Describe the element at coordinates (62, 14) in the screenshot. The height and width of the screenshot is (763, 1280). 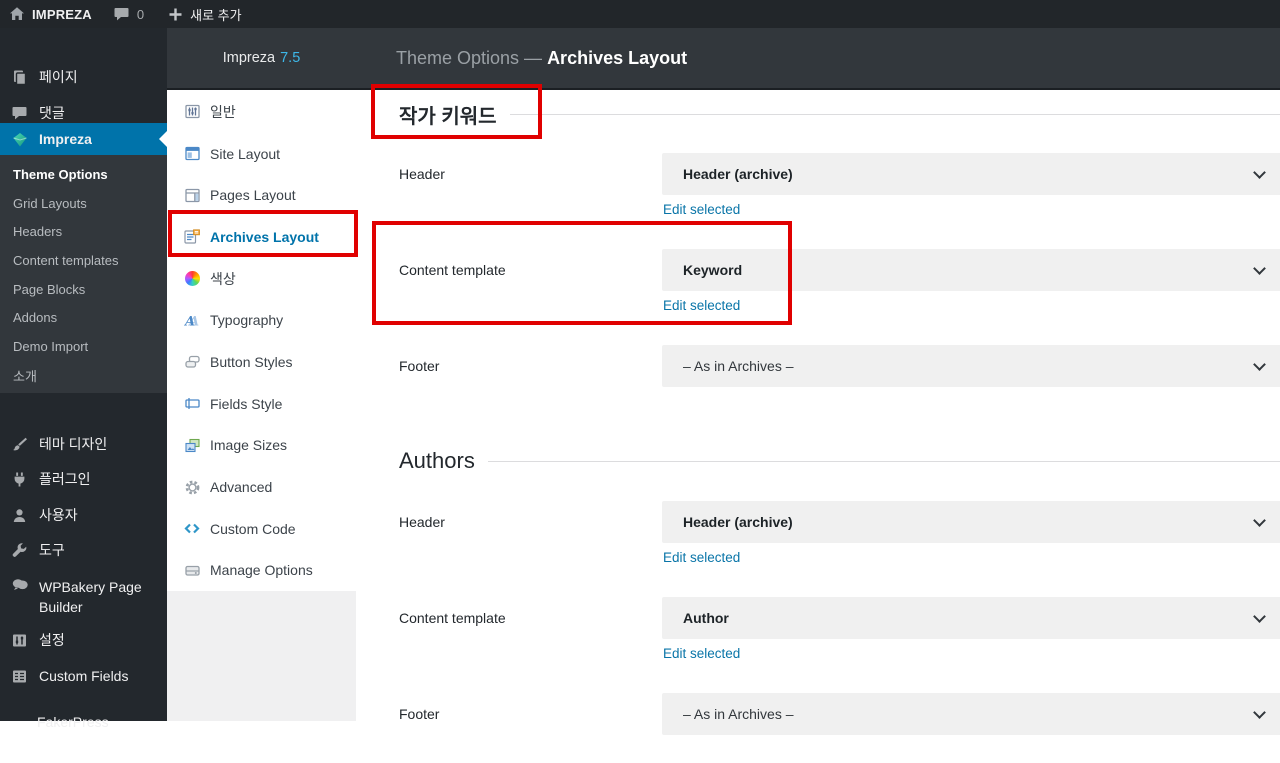
I see `admin-bar-site-name: IMPREZA` at that location.